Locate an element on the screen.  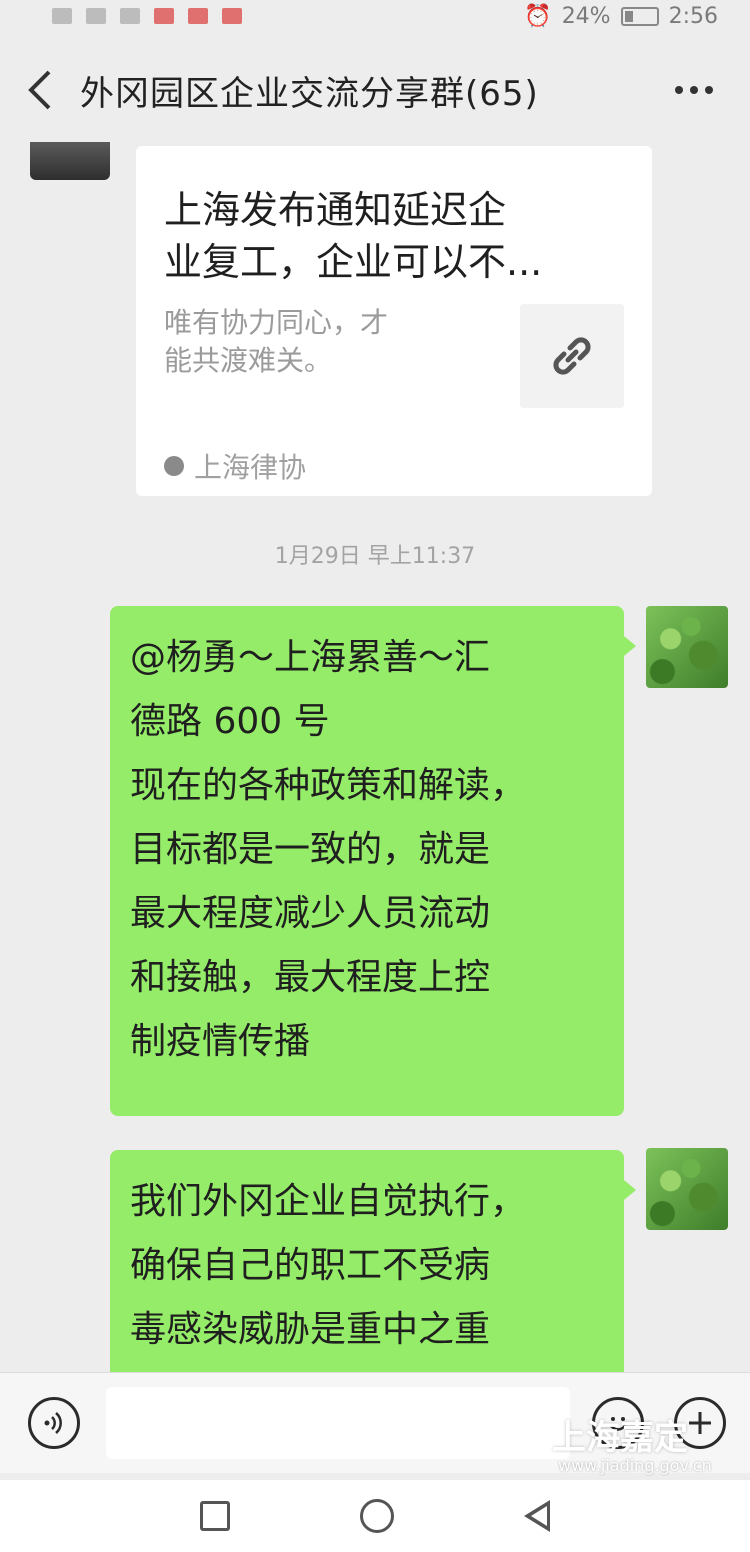
status-icons-right: ⏰ 24% 2:56 is located at coordinates (621, 16).